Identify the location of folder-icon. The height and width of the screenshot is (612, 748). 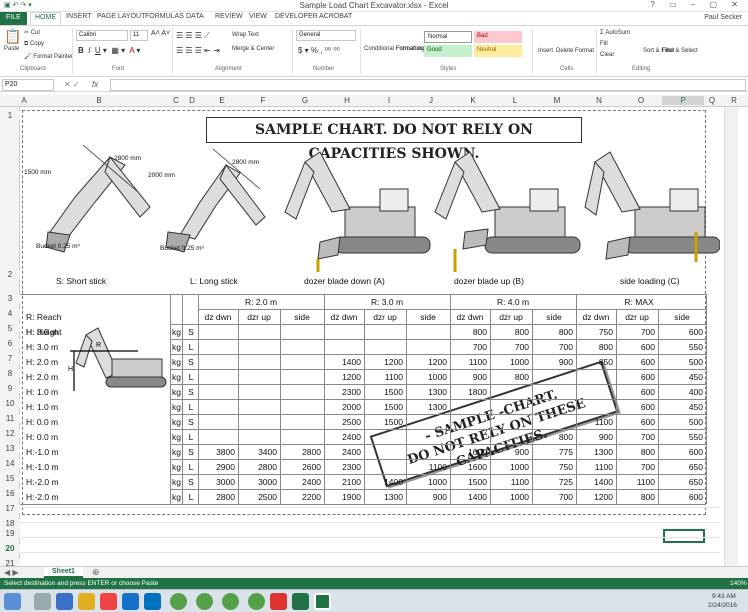
(86, 601).